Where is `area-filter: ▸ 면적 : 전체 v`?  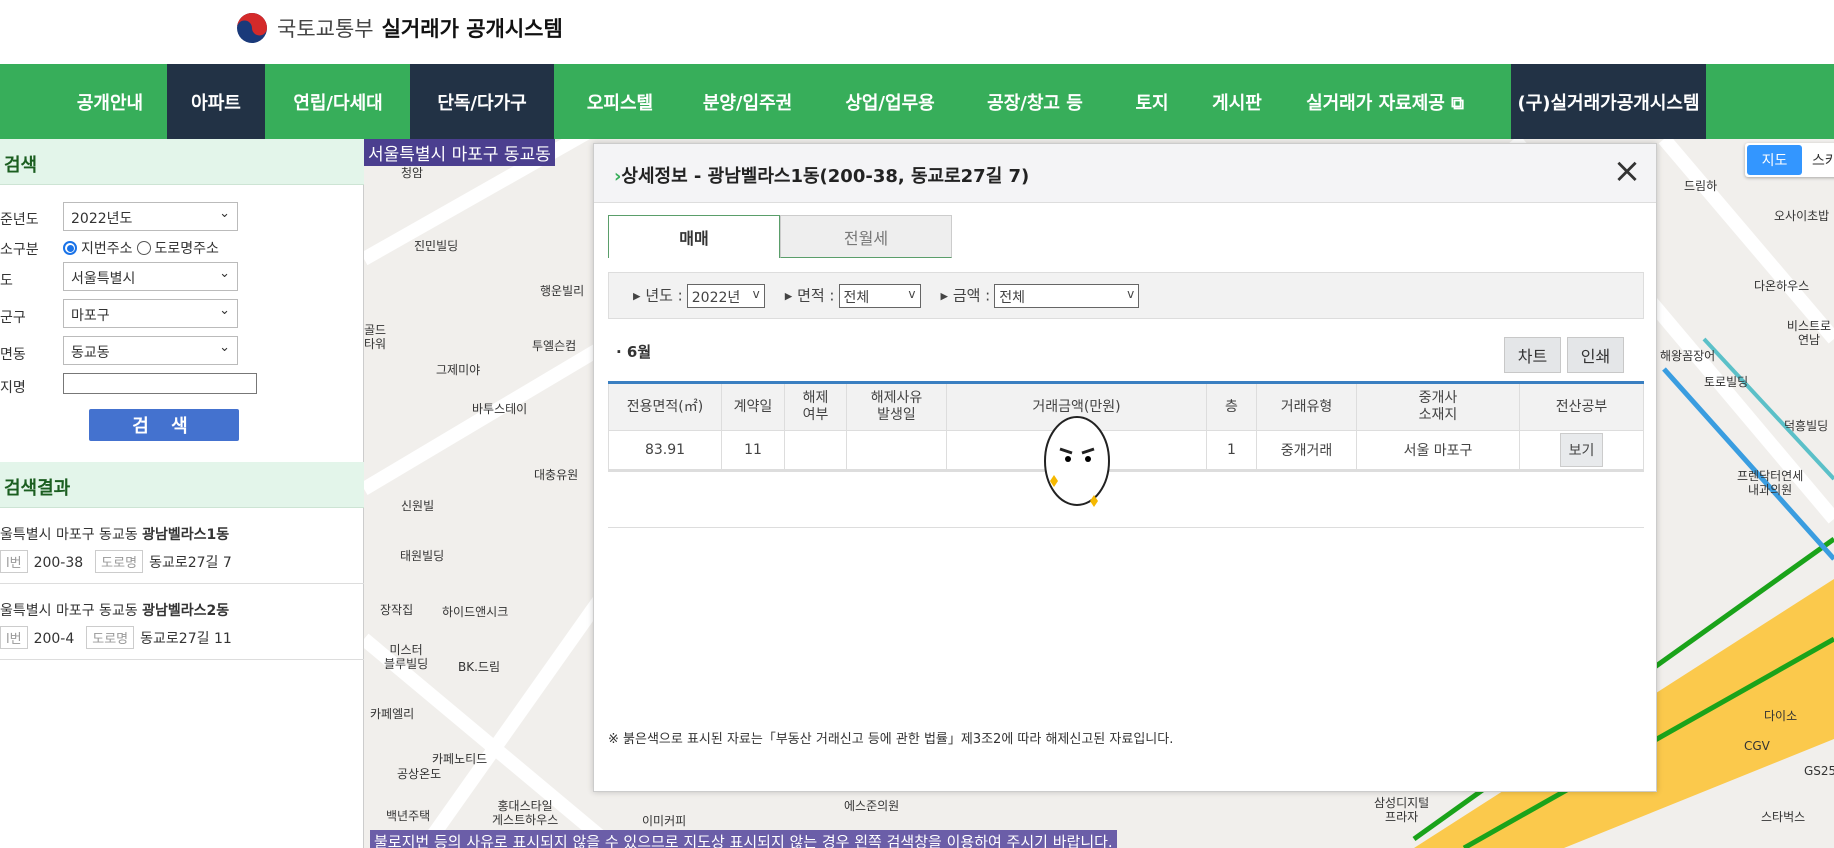
area-filter: ▸ 면적 : 전체 v is located at coordinates (853, 295).